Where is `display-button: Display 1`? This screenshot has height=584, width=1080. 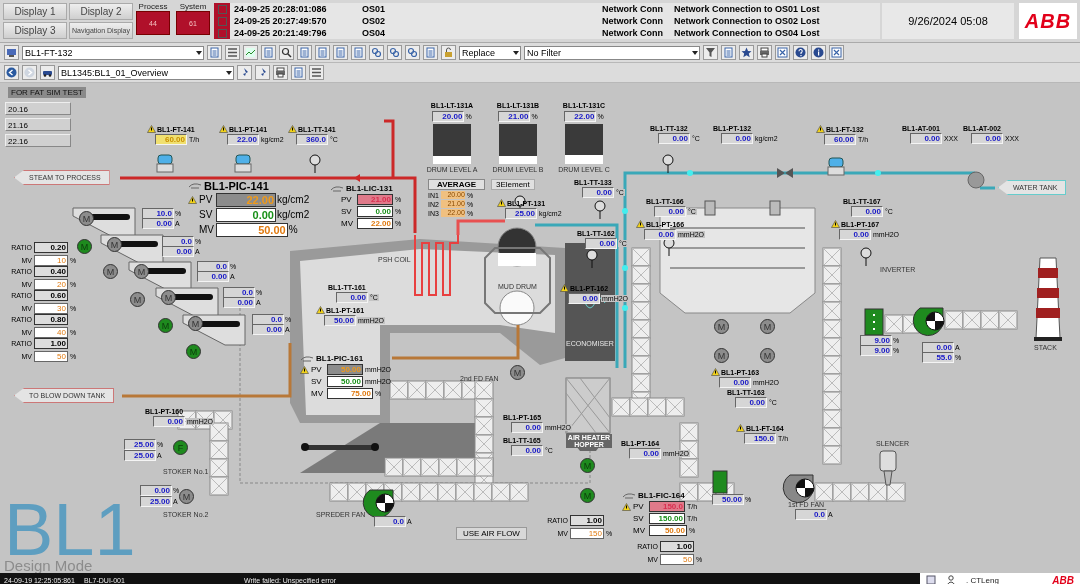 display-button: Display 1 is located at coordinates (35, 11).